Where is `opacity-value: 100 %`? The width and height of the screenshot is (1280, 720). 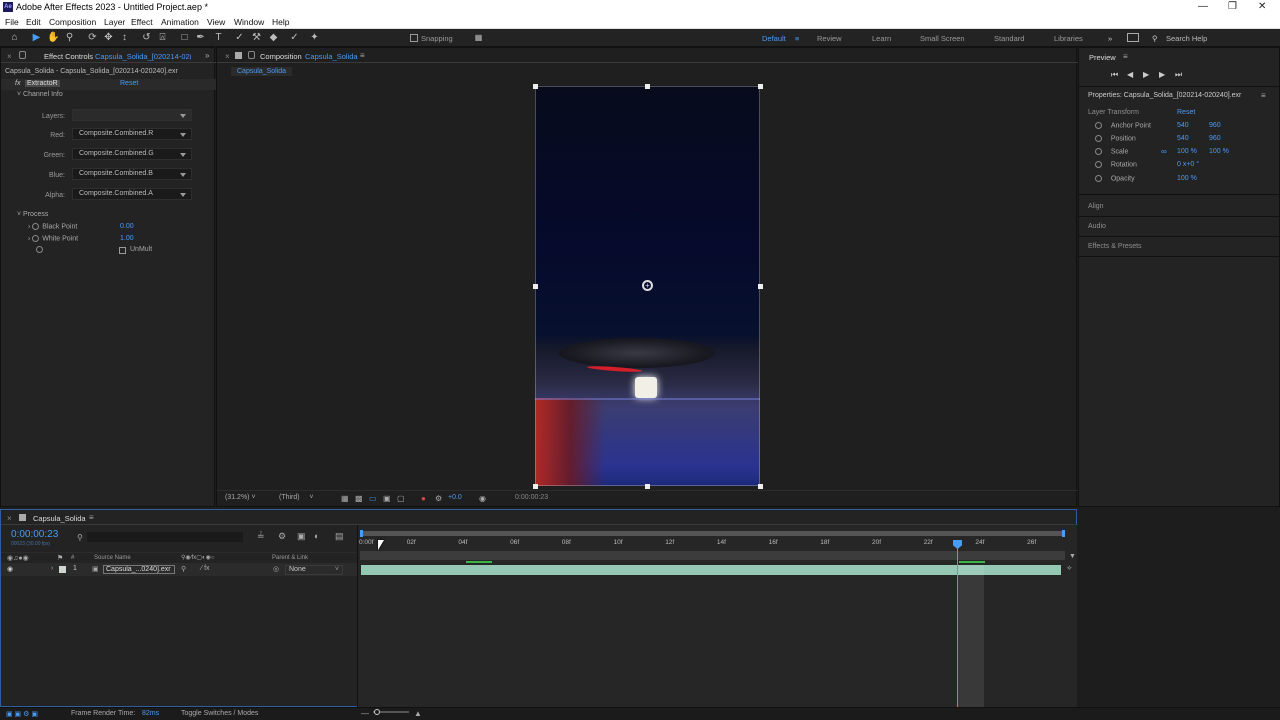
opacity-value: 100 % is located at coordinates (1187, 178).